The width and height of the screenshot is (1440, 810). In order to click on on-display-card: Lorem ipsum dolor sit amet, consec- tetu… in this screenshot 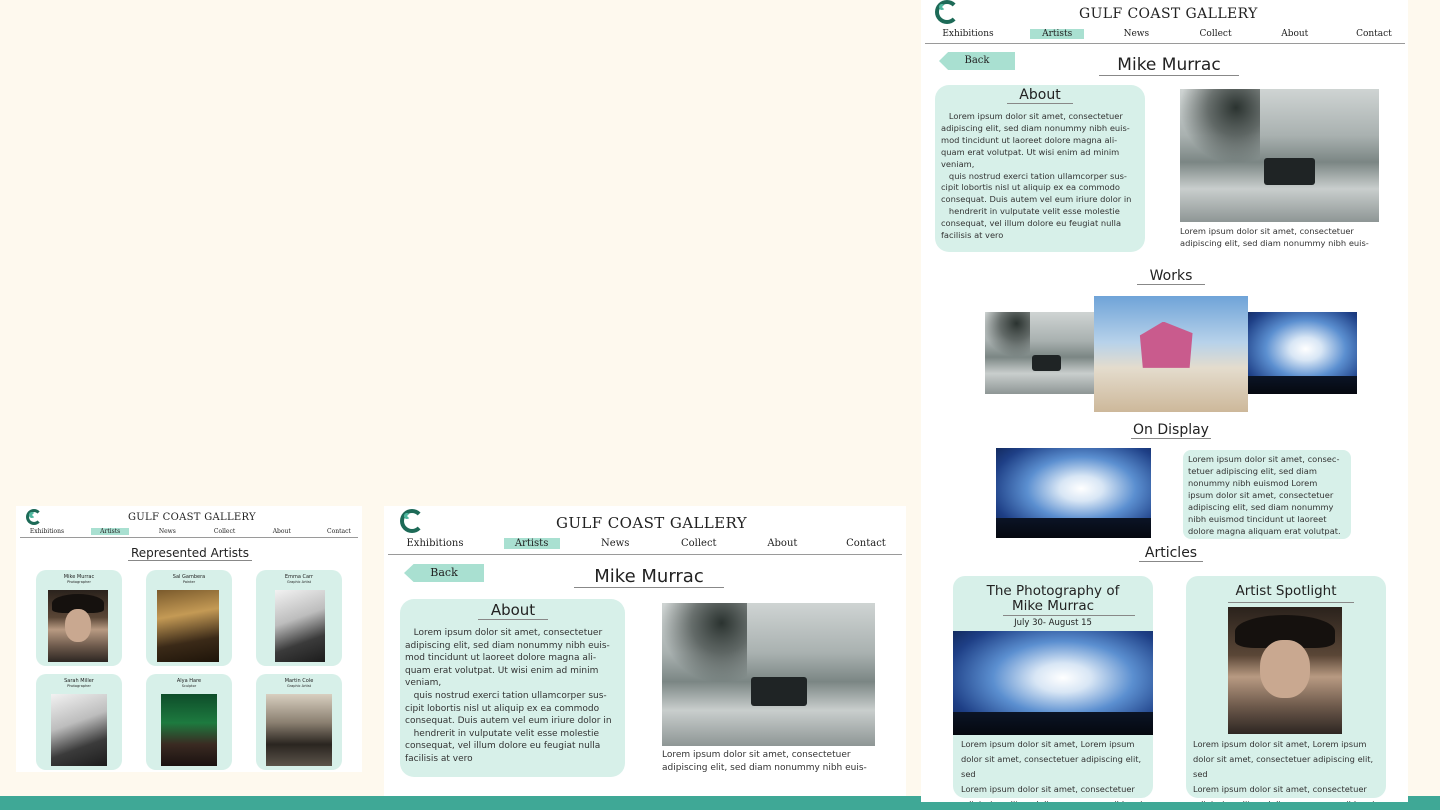, I will do `click(1267, 494)`.